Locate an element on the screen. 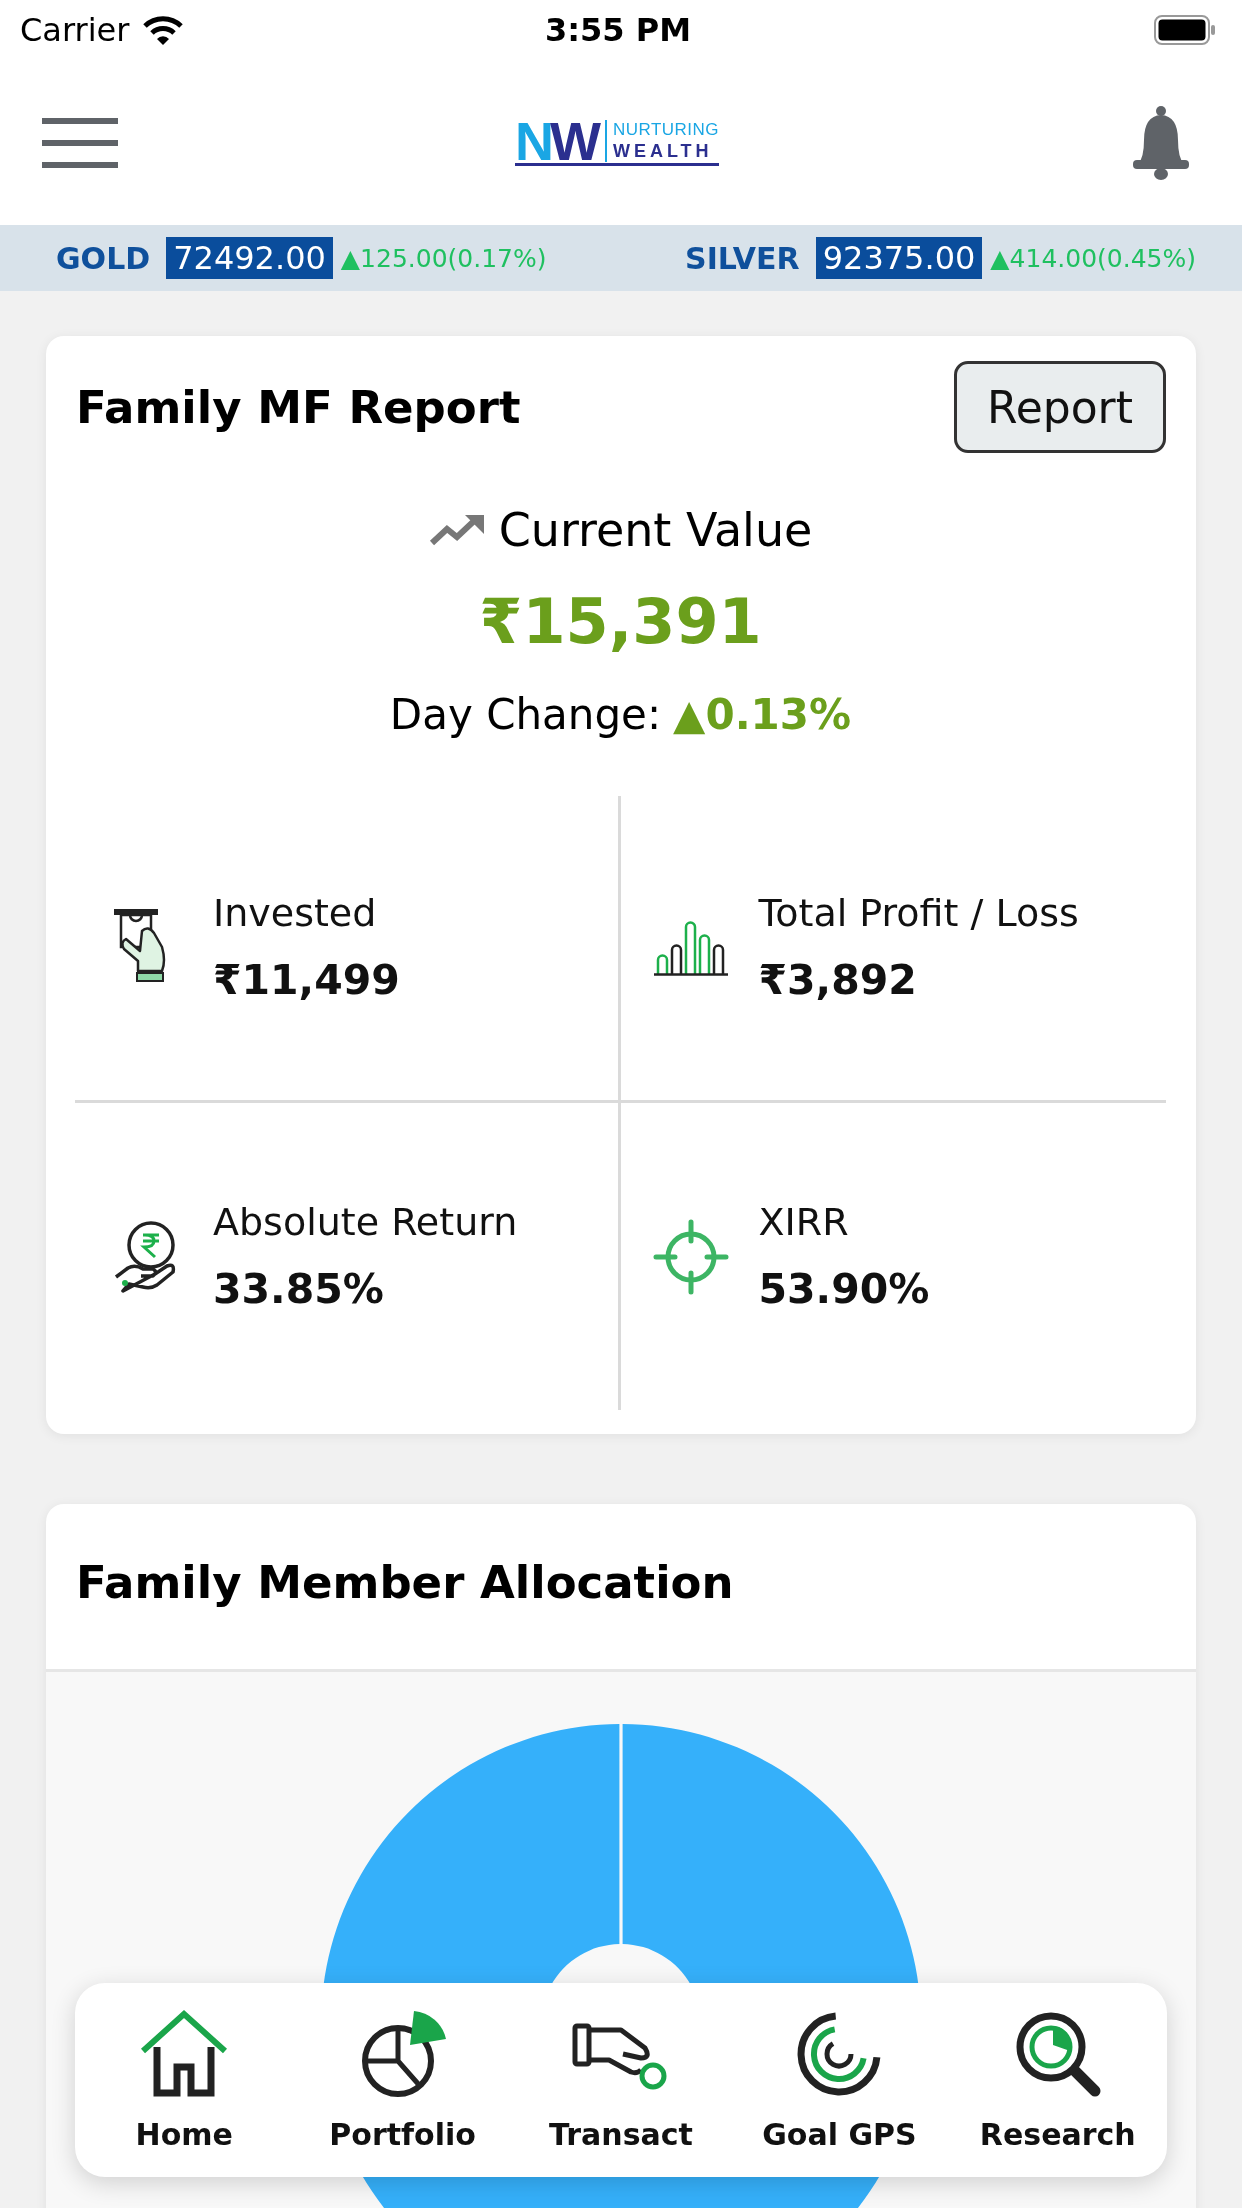 Image resolution: width=1242 pixels, height=2208 pixels. house-icon is located at coordinates (184, 2054).